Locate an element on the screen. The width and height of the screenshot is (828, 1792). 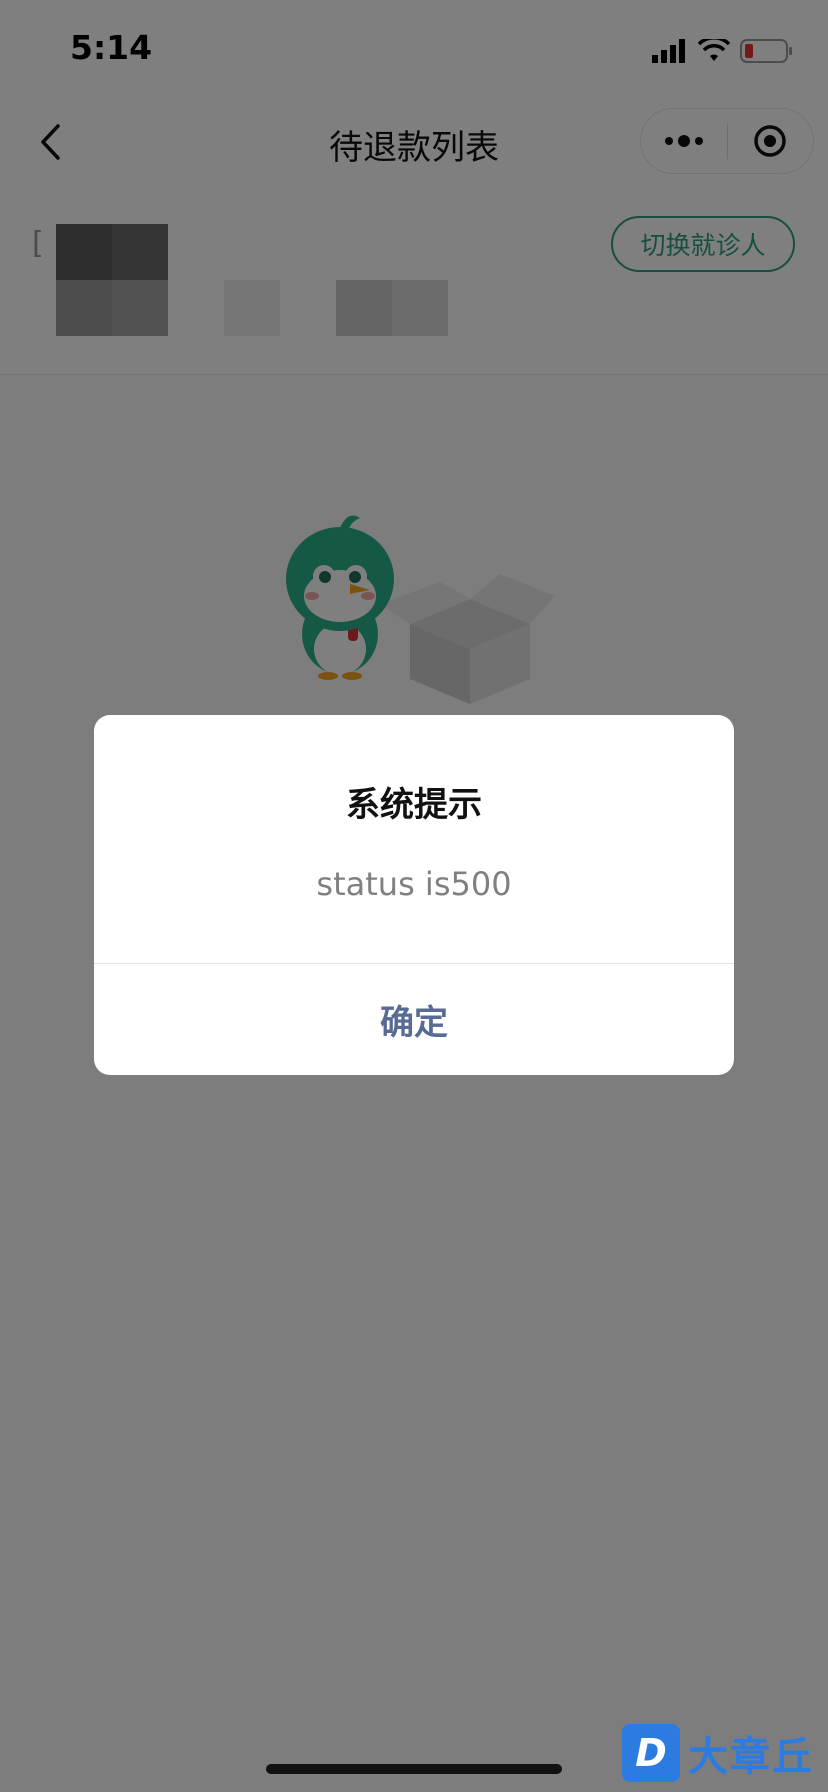
watermark: D 大章丘 is located at coordinates (722, 1753).